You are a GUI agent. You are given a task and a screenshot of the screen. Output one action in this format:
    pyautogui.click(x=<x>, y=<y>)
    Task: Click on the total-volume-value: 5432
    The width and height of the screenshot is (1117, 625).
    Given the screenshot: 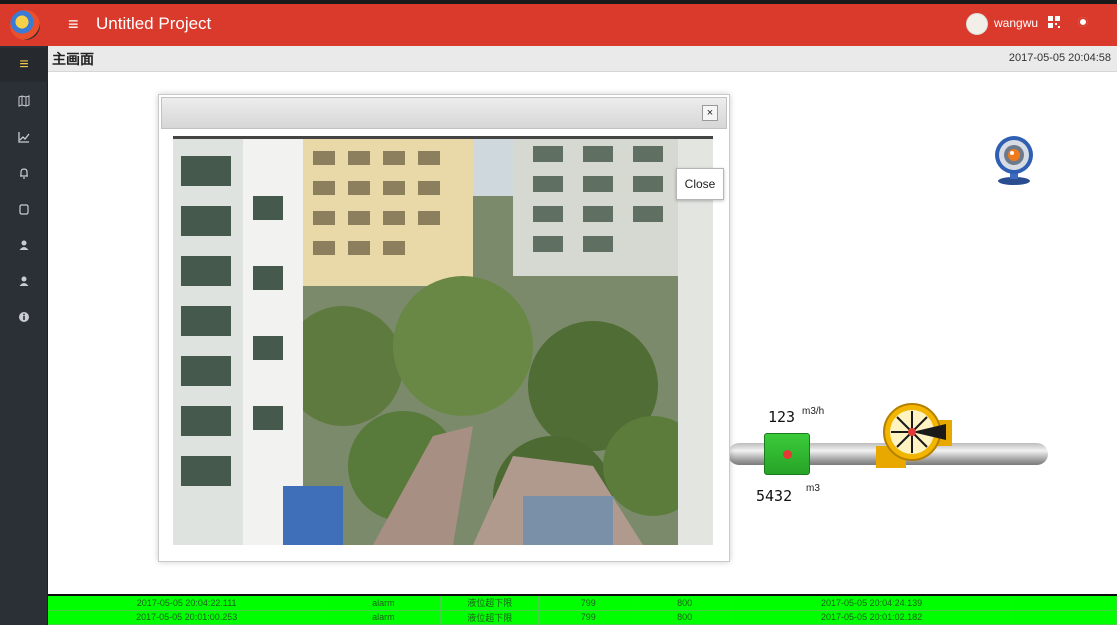 What is the action you would take?
    pyautogui.click(x=774, y=496)
    